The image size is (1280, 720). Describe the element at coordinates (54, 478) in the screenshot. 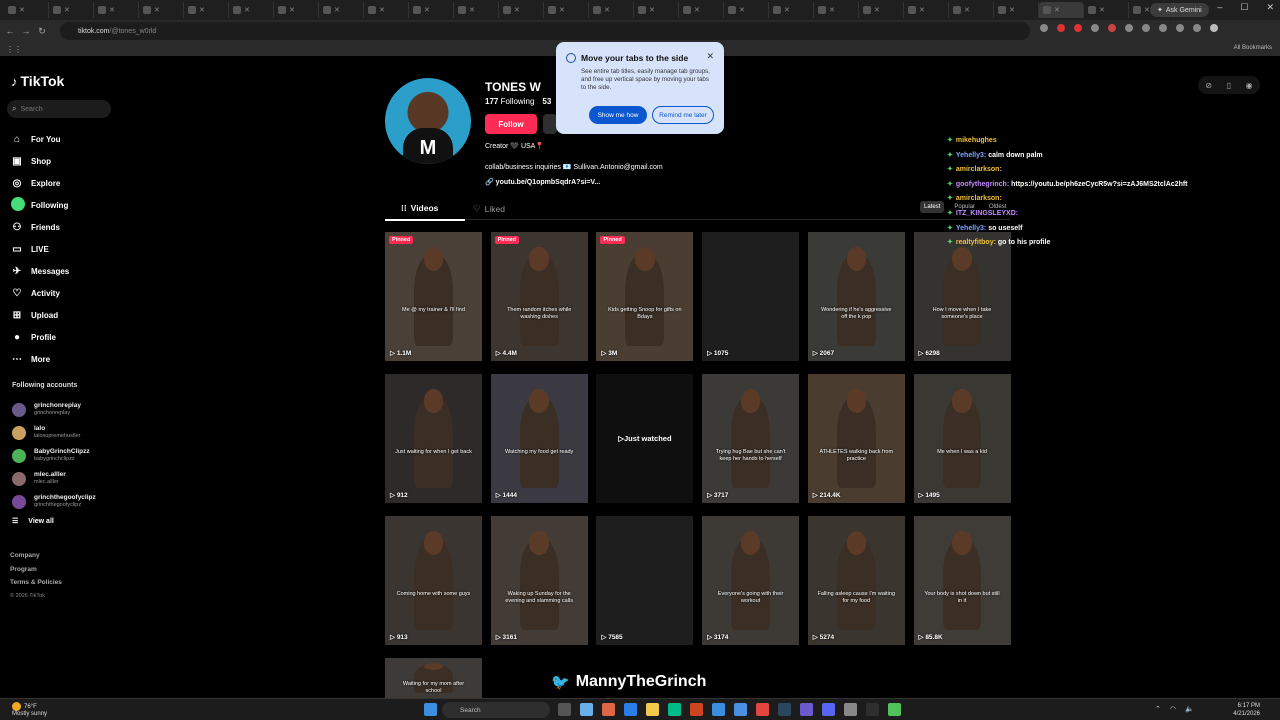

I see `following-account: mlec.alller mlec.alller` at that location.